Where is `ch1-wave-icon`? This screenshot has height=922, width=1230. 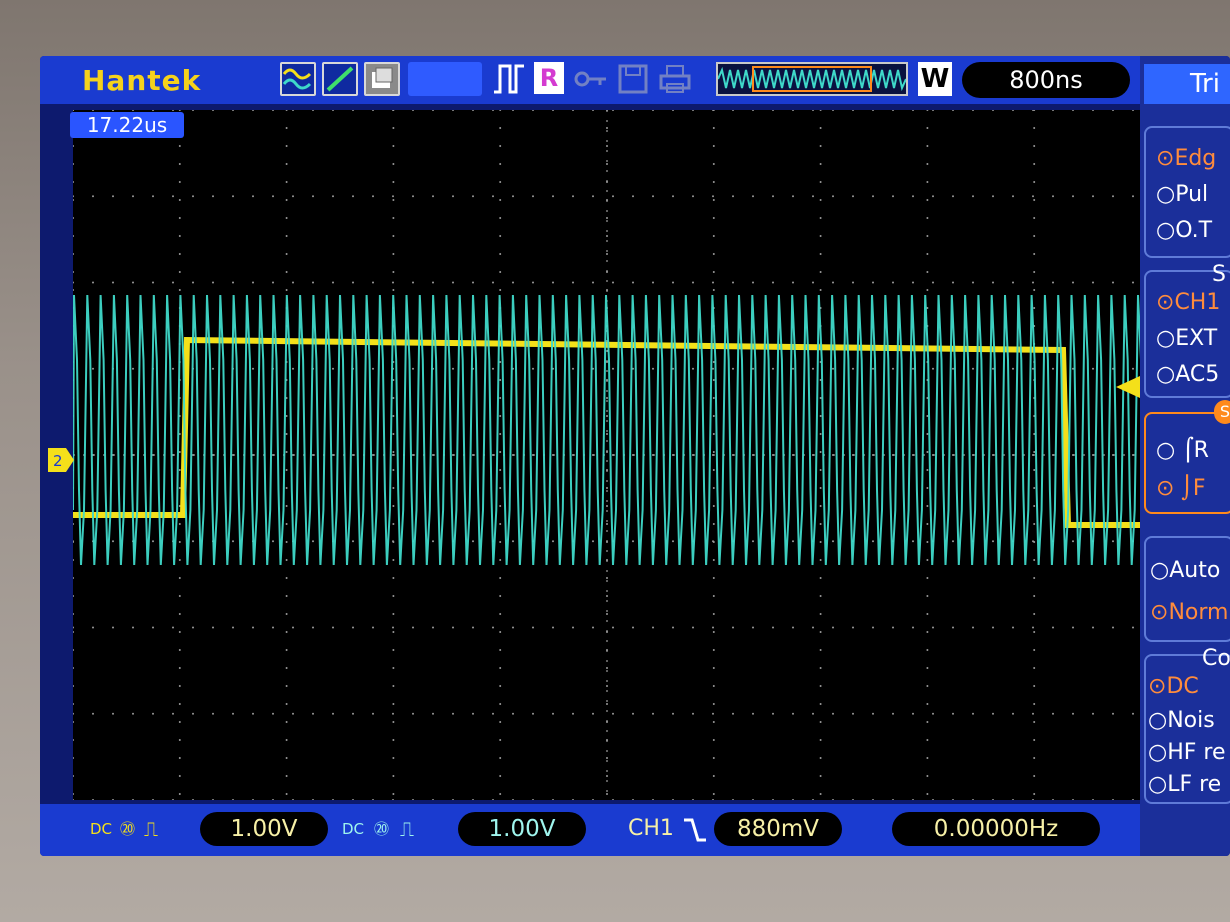 ch1-wave-icon is located at coordinates (298, 79).